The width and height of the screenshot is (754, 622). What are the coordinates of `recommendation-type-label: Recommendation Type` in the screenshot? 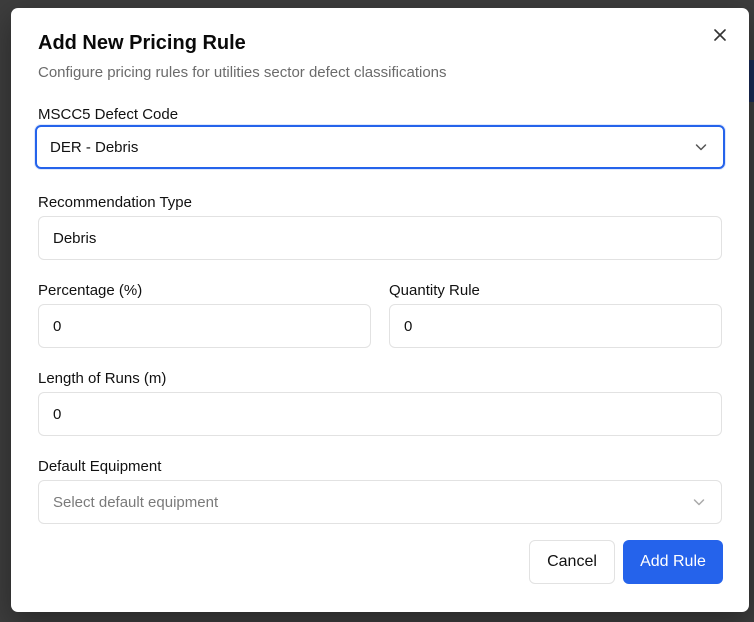 It's located at (115, 202).